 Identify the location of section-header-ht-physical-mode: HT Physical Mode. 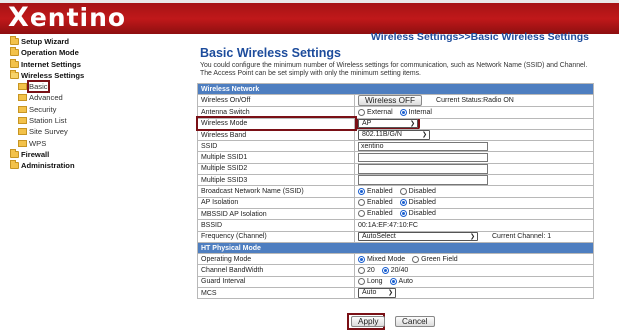
(395, 248).